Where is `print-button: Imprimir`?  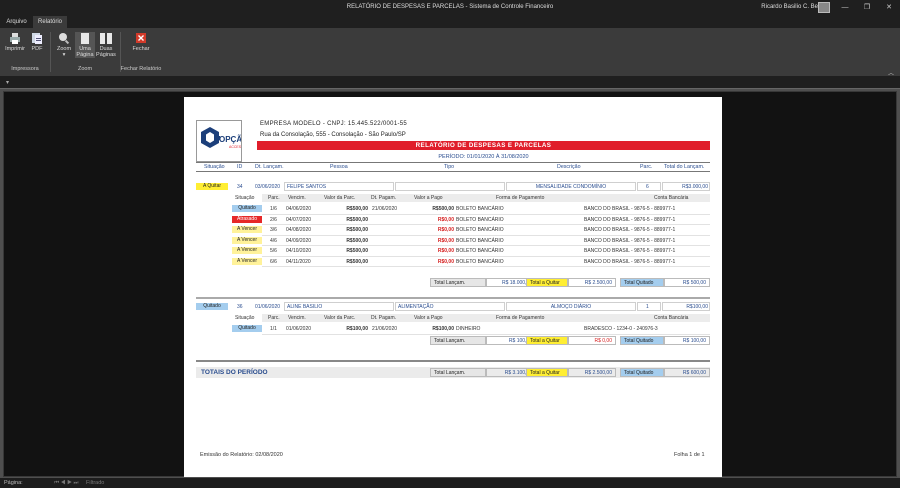 print-button: Imprimir is located at coordinates (15, 42).